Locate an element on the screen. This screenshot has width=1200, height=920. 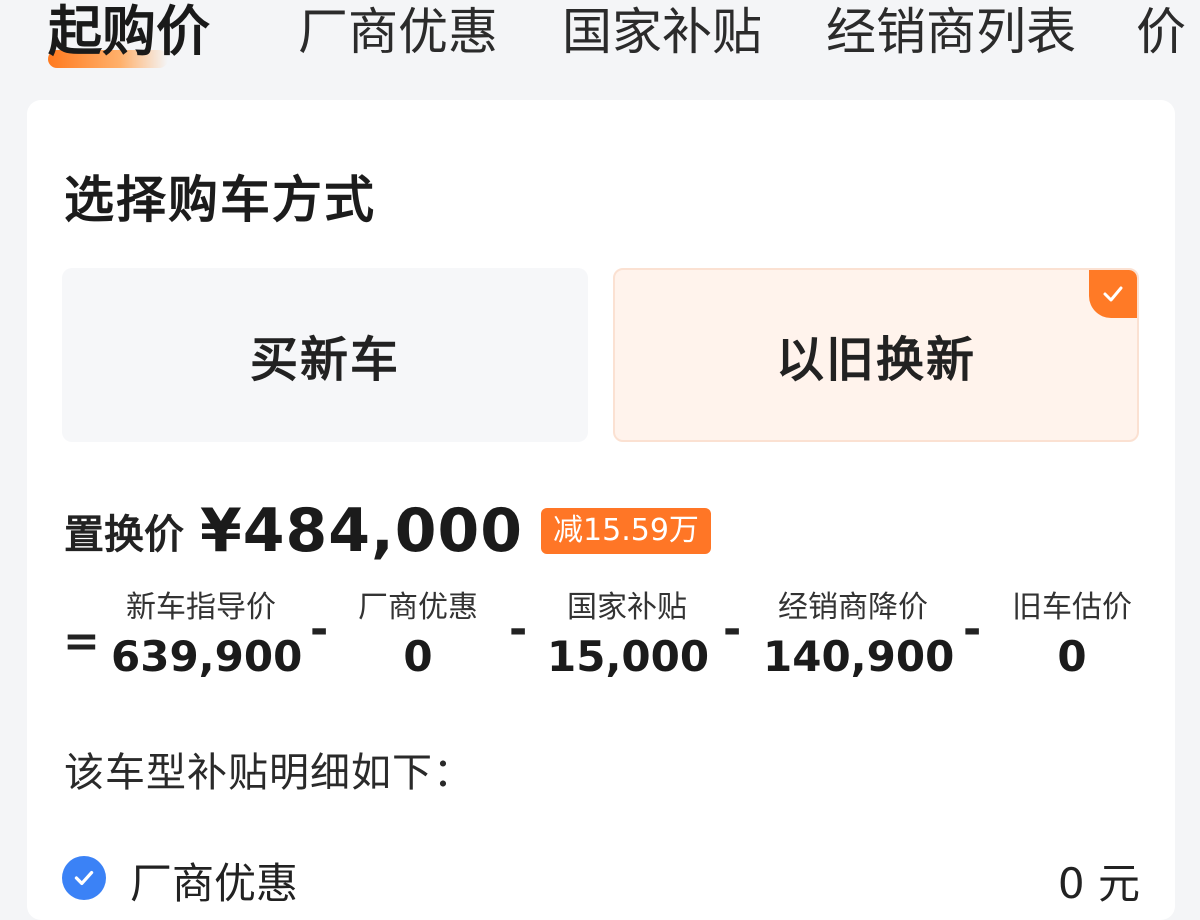
top-tab-bar: 起购价 厂商优惠 国家补贴 经销商列表 价 is located at coordinates (600, 42).